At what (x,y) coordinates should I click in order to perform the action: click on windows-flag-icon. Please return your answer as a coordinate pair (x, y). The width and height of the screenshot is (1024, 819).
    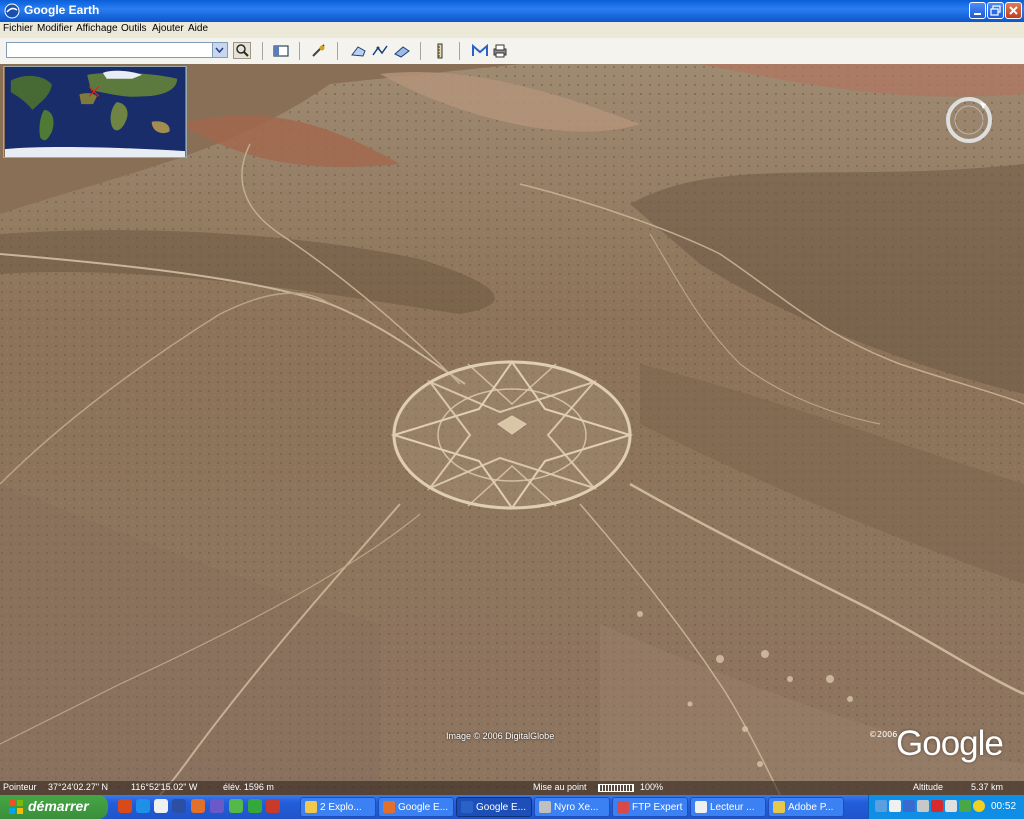
    Looking at the image, I should click on (16, 807).